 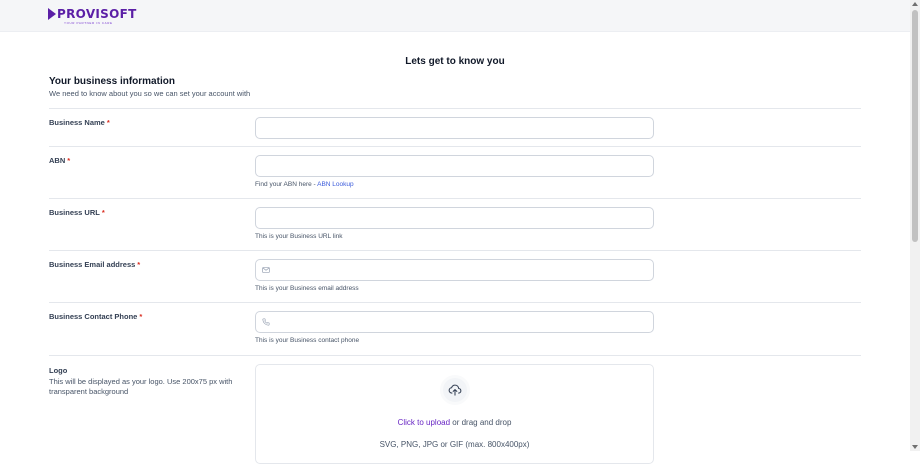 What do you see at coordinates (95, 264) in the screenshot?
I see `business-email-label: Business Email address *` at bounding box center [95, 264].